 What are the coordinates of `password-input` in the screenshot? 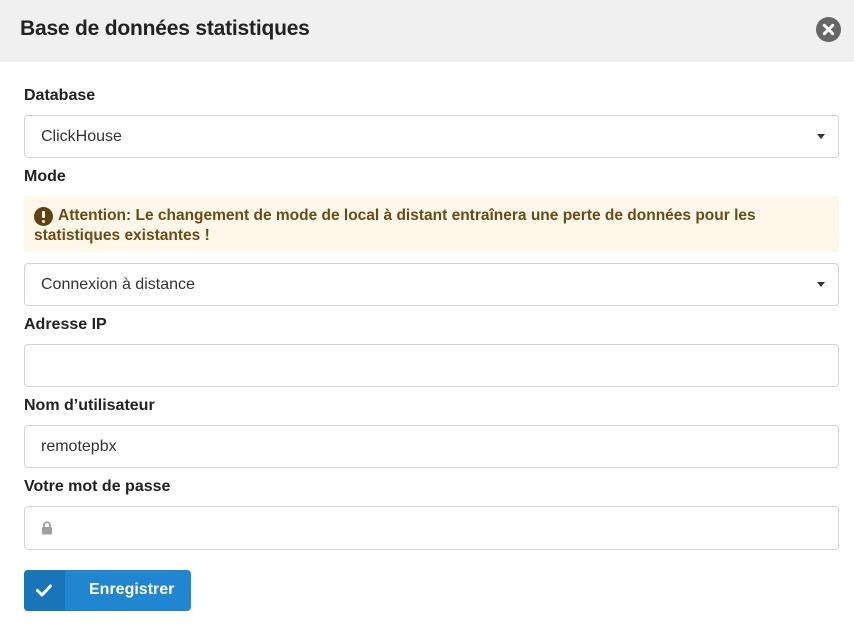 It's located at (431, 528).